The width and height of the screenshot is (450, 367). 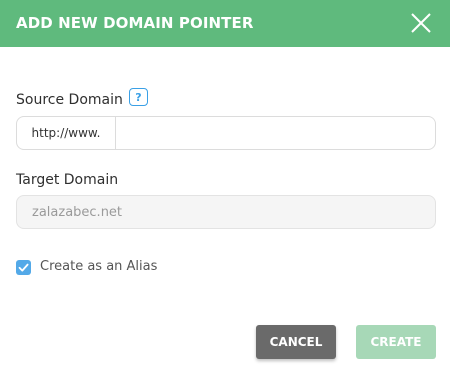 I want to click on alias-checkbox, so click(x=23, y=267).